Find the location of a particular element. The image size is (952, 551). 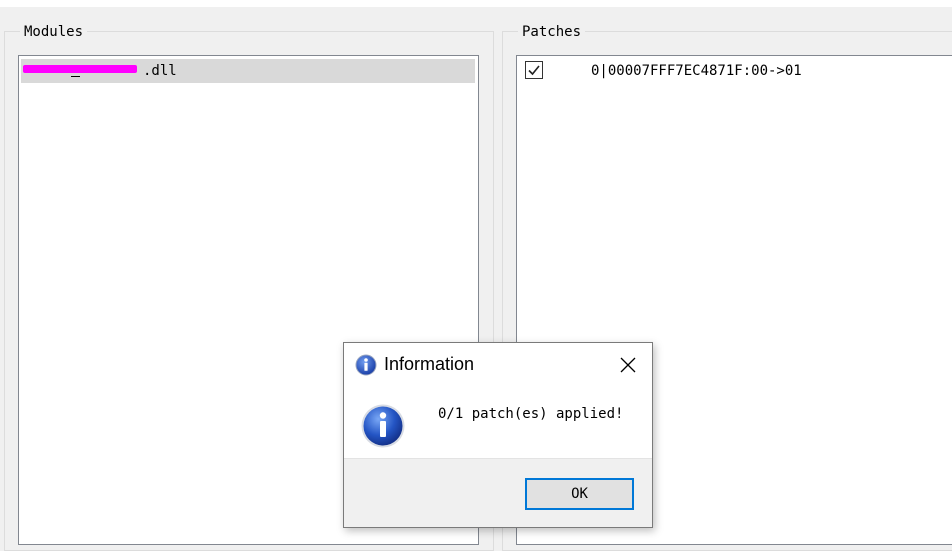

patch-text: 0|00007FFF7EC4871F:00->01 is located at coordinates (696, 71).